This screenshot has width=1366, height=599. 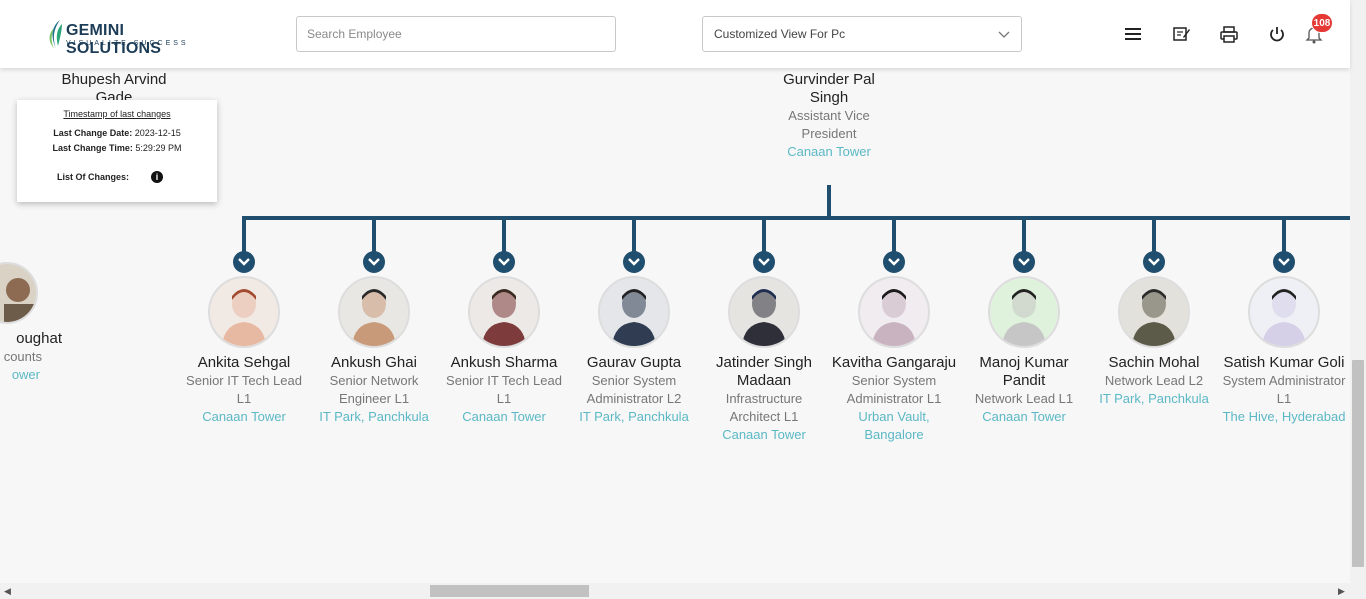 I want to click on employee-location: Urban Vault, Bangalore, so click(x=894, y=425).